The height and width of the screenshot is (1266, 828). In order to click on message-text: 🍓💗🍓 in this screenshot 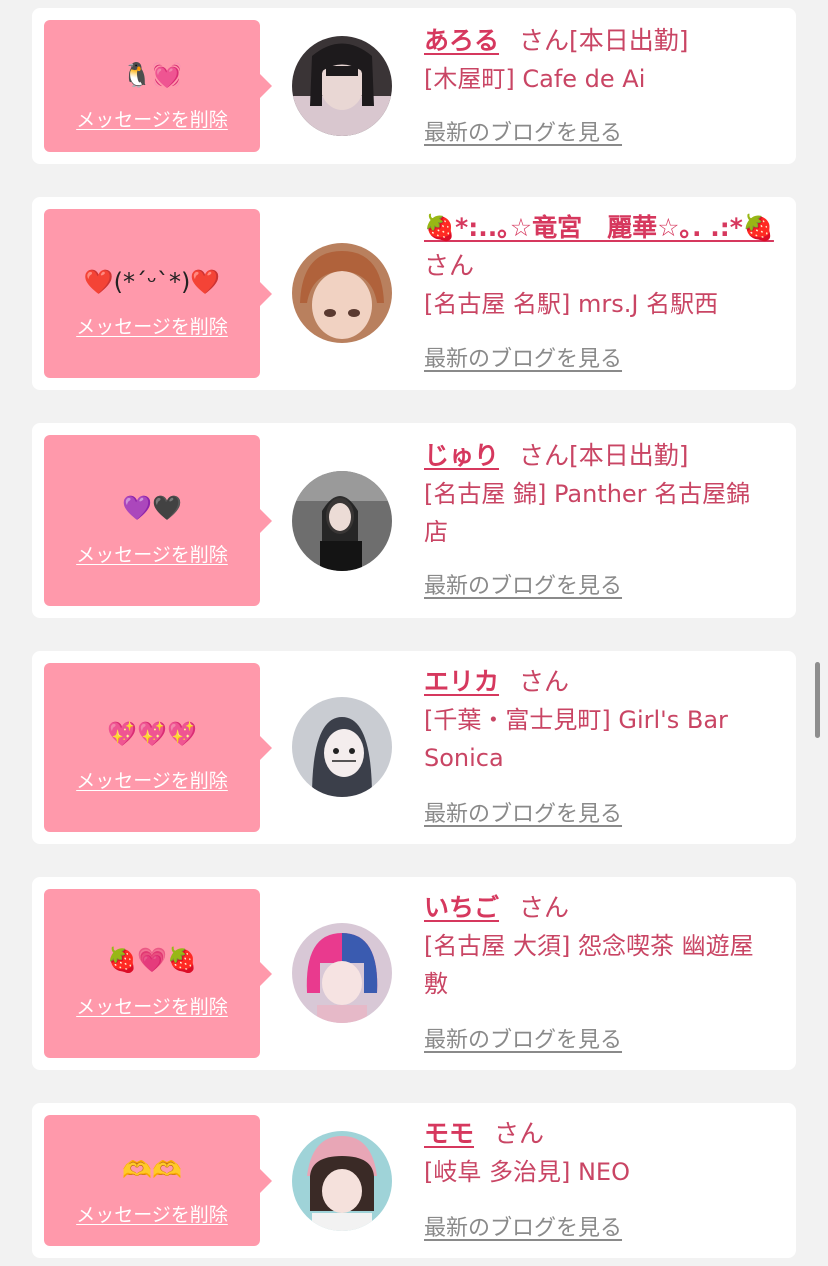, I will do `click(152, 960)`.